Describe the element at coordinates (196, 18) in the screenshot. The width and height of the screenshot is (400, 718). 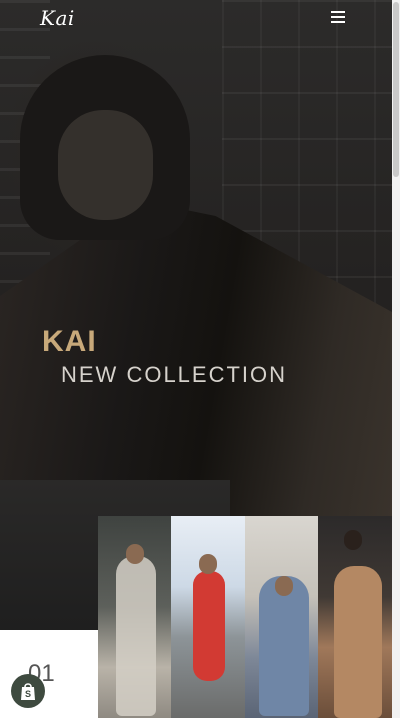
I see `top-bar: Kai` at that location.